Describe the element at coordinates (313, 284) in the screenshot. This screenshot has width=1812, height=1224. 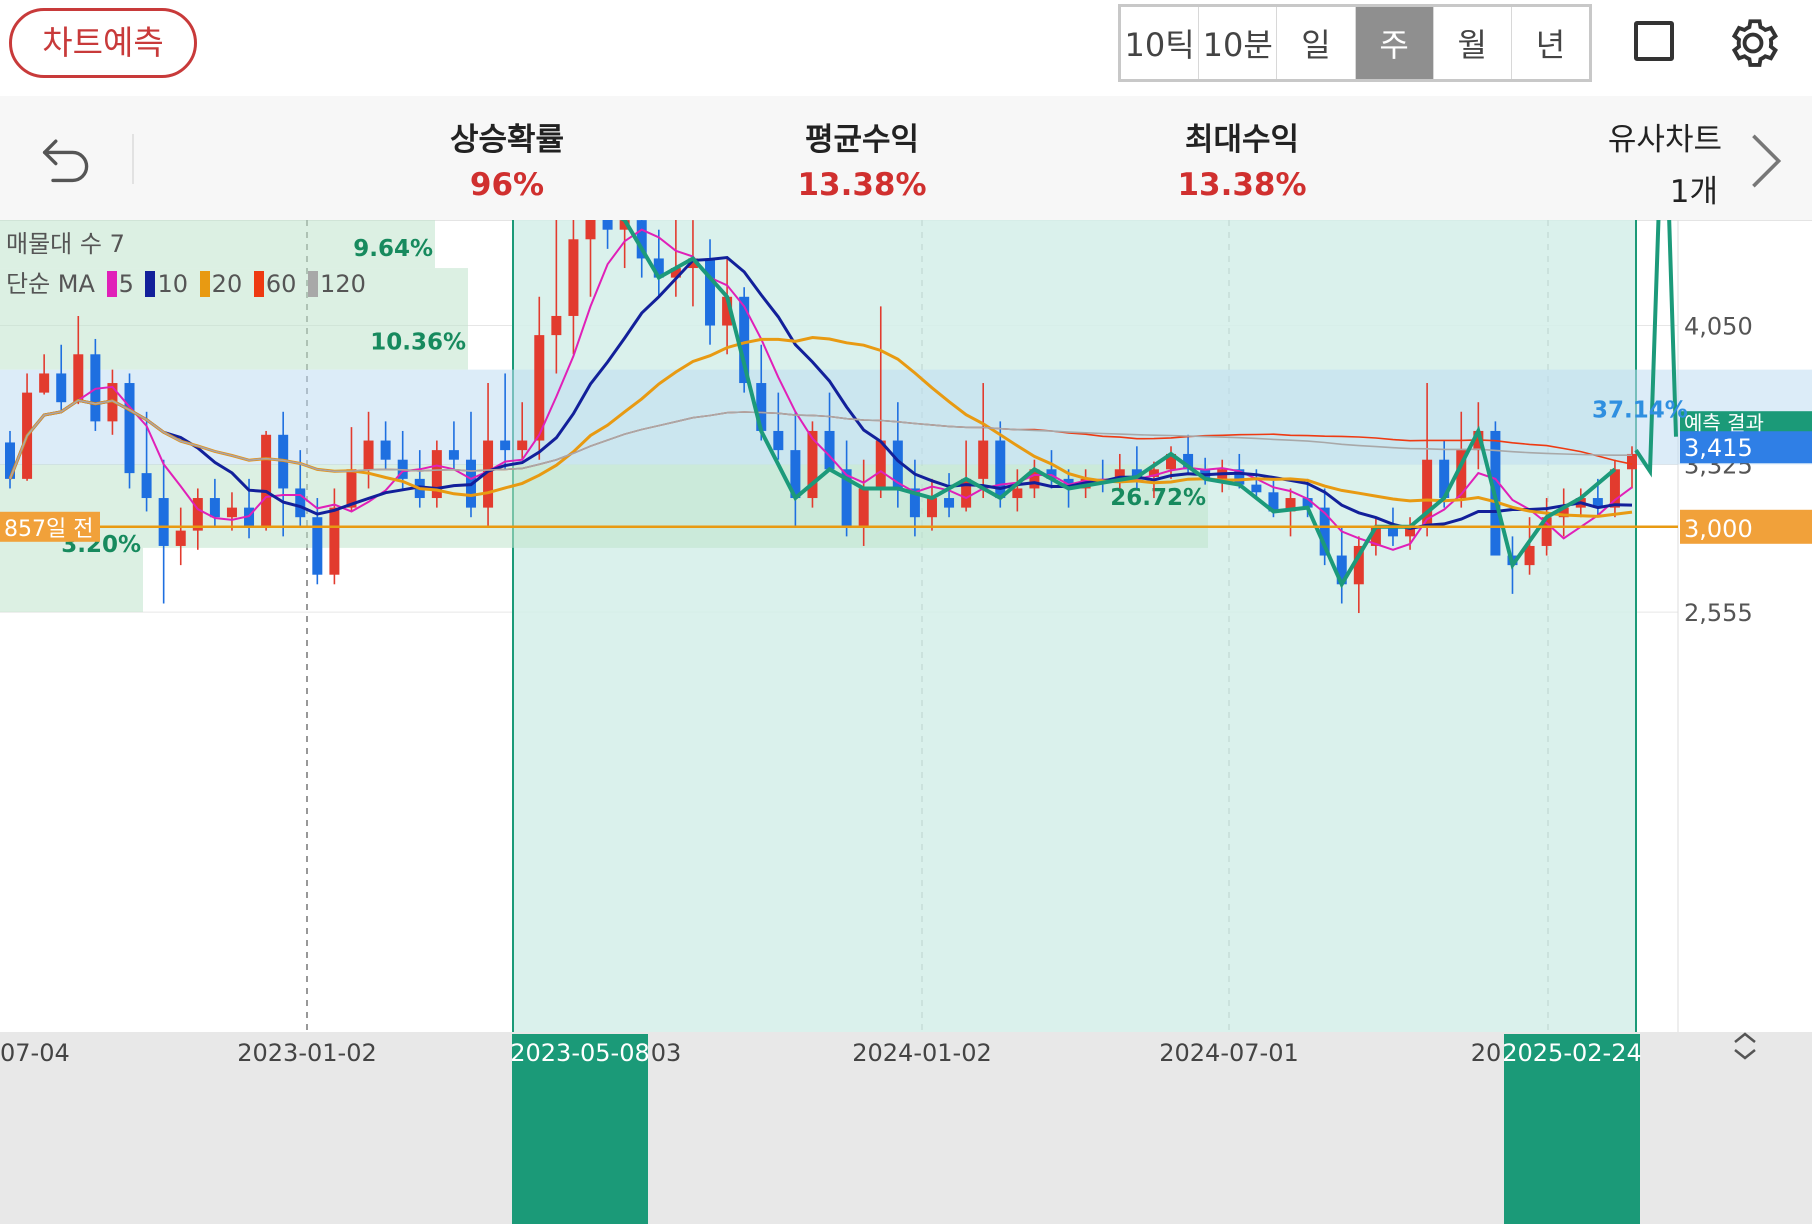
I see `ma120-swatch` at that location.